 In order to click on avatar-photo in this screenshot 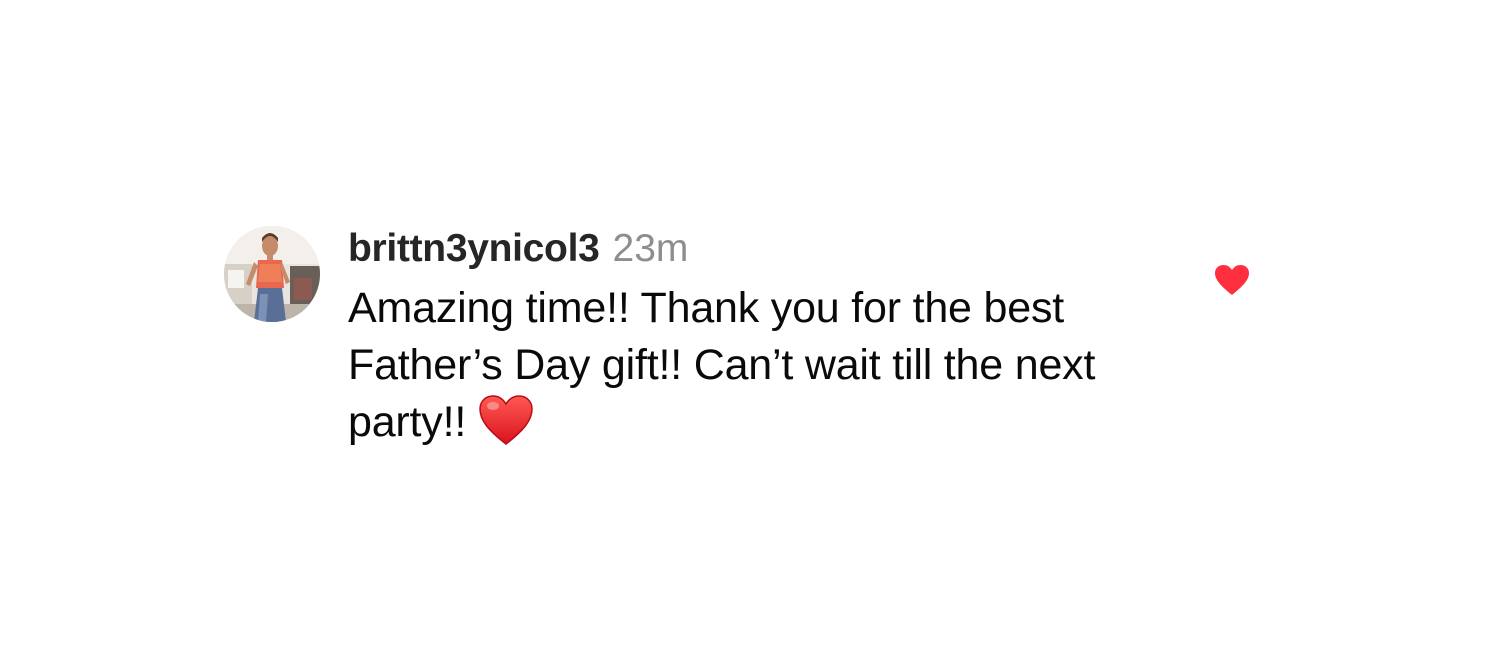, I will do `click(272, 274)`.